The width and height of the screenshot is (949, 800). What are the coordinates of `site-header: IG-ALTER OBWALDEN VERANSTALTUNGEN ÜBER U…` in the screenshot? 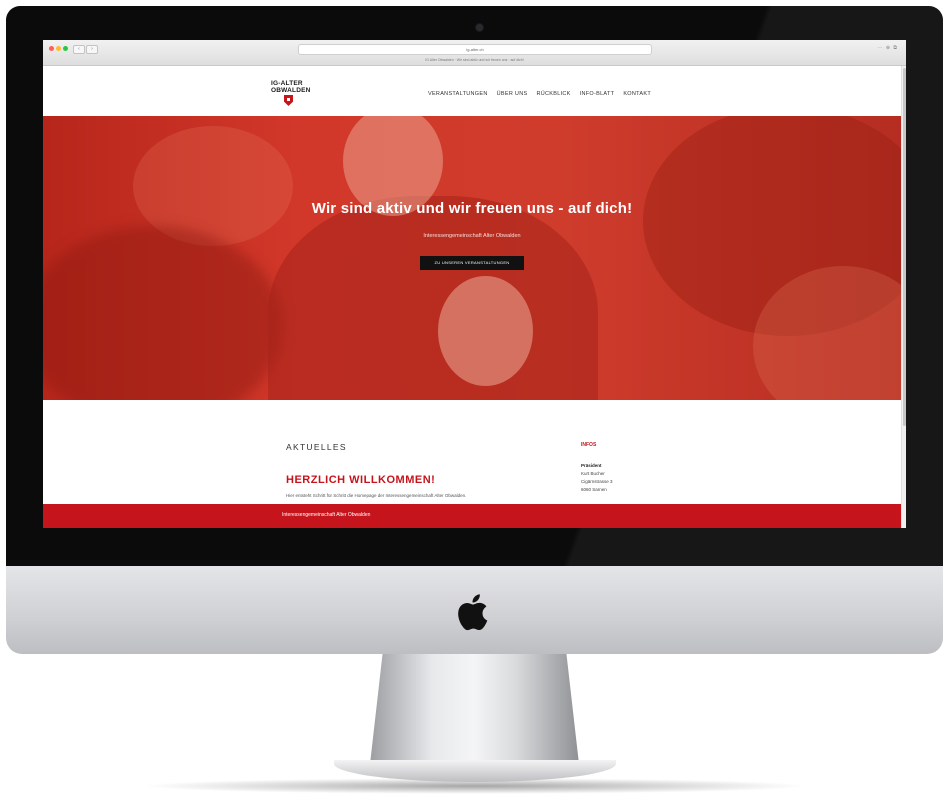 It's located at (472, 91).